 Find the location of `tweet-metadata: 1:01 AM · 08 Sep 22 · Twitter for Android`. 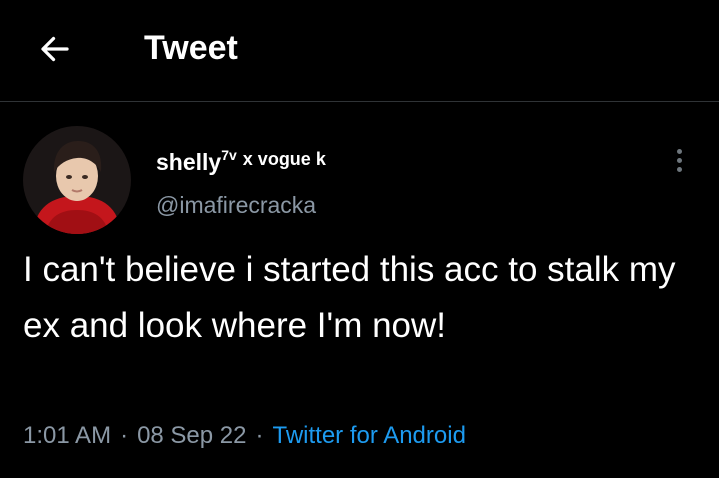

tweet-metadata: 1:01 AM · 08 Sep 22 · Twitter for Android is located at coordinates (244, 436).